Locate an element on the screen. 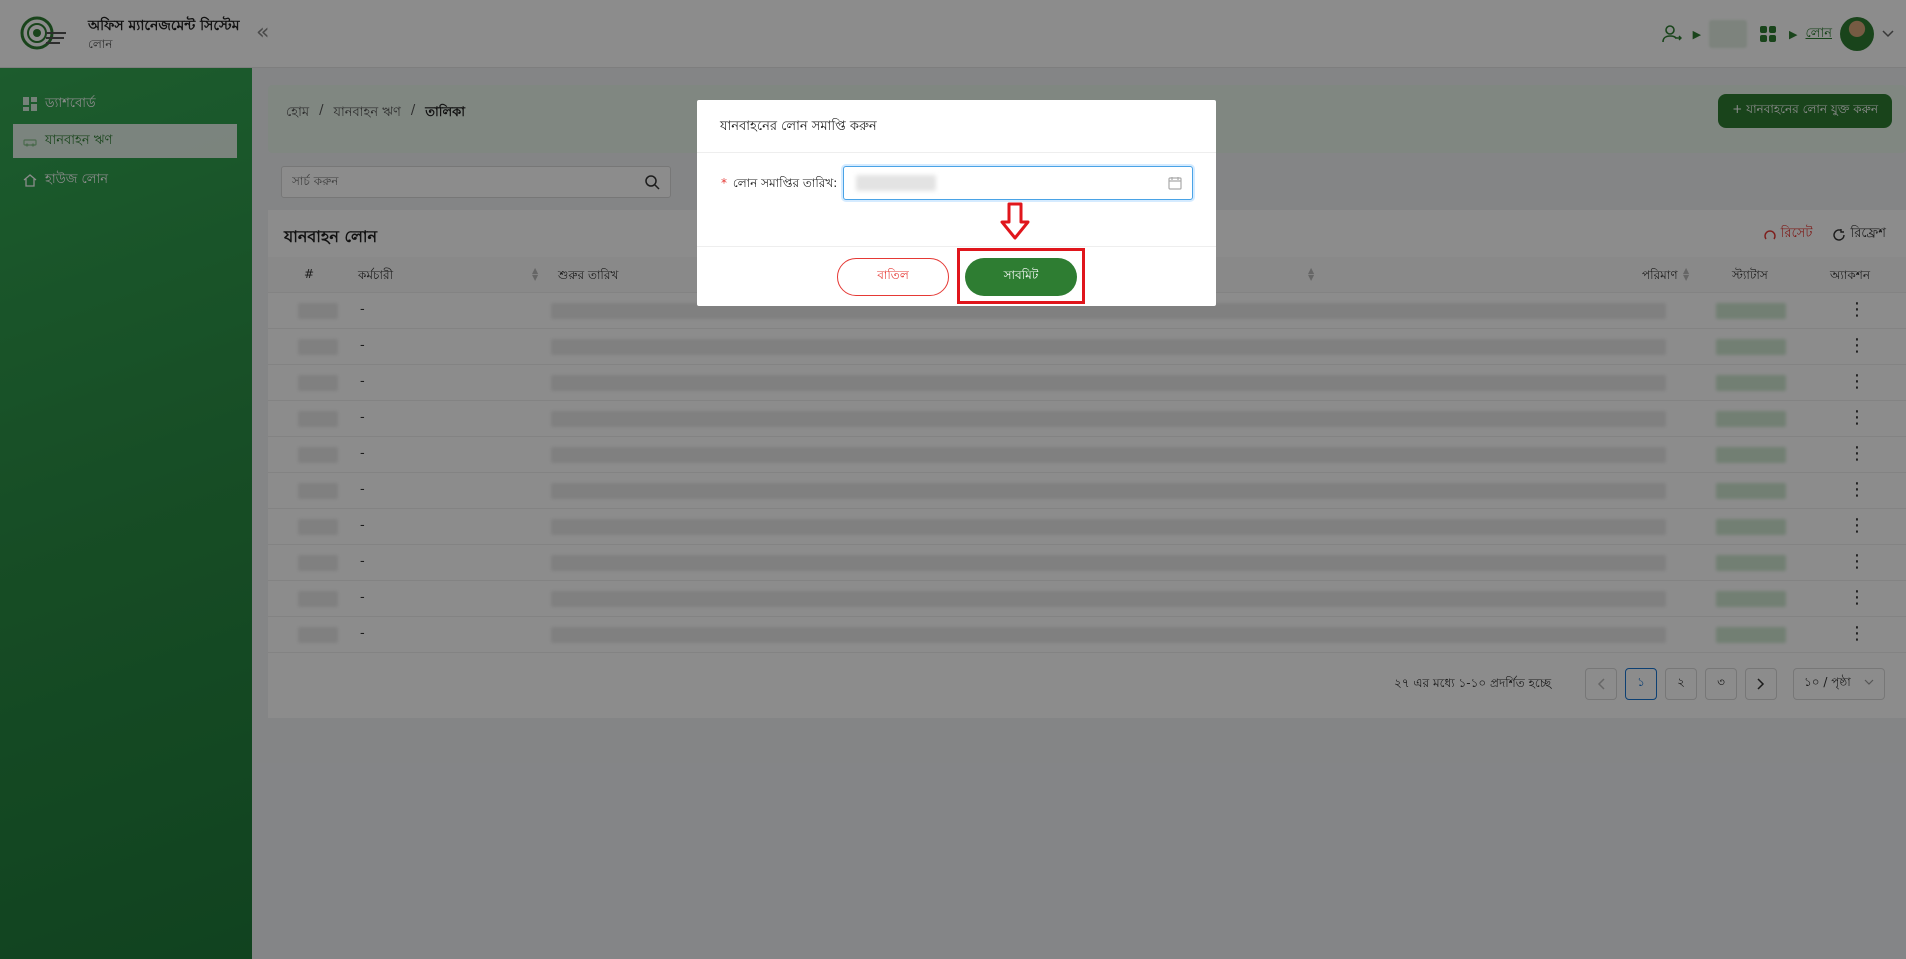  date-value is located at coordinates (896, 183).